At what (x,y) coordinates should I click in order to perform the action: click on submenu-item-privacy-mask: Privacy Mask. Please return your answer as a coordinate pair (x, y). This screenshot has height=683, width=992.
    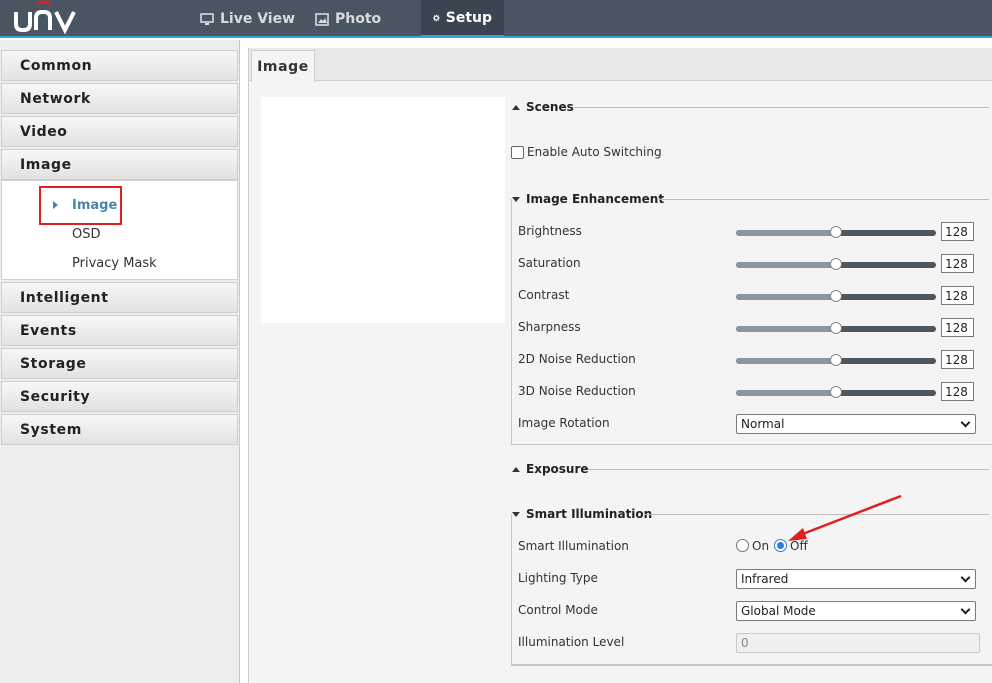
    Looking at the image, I should click on (114, 263).